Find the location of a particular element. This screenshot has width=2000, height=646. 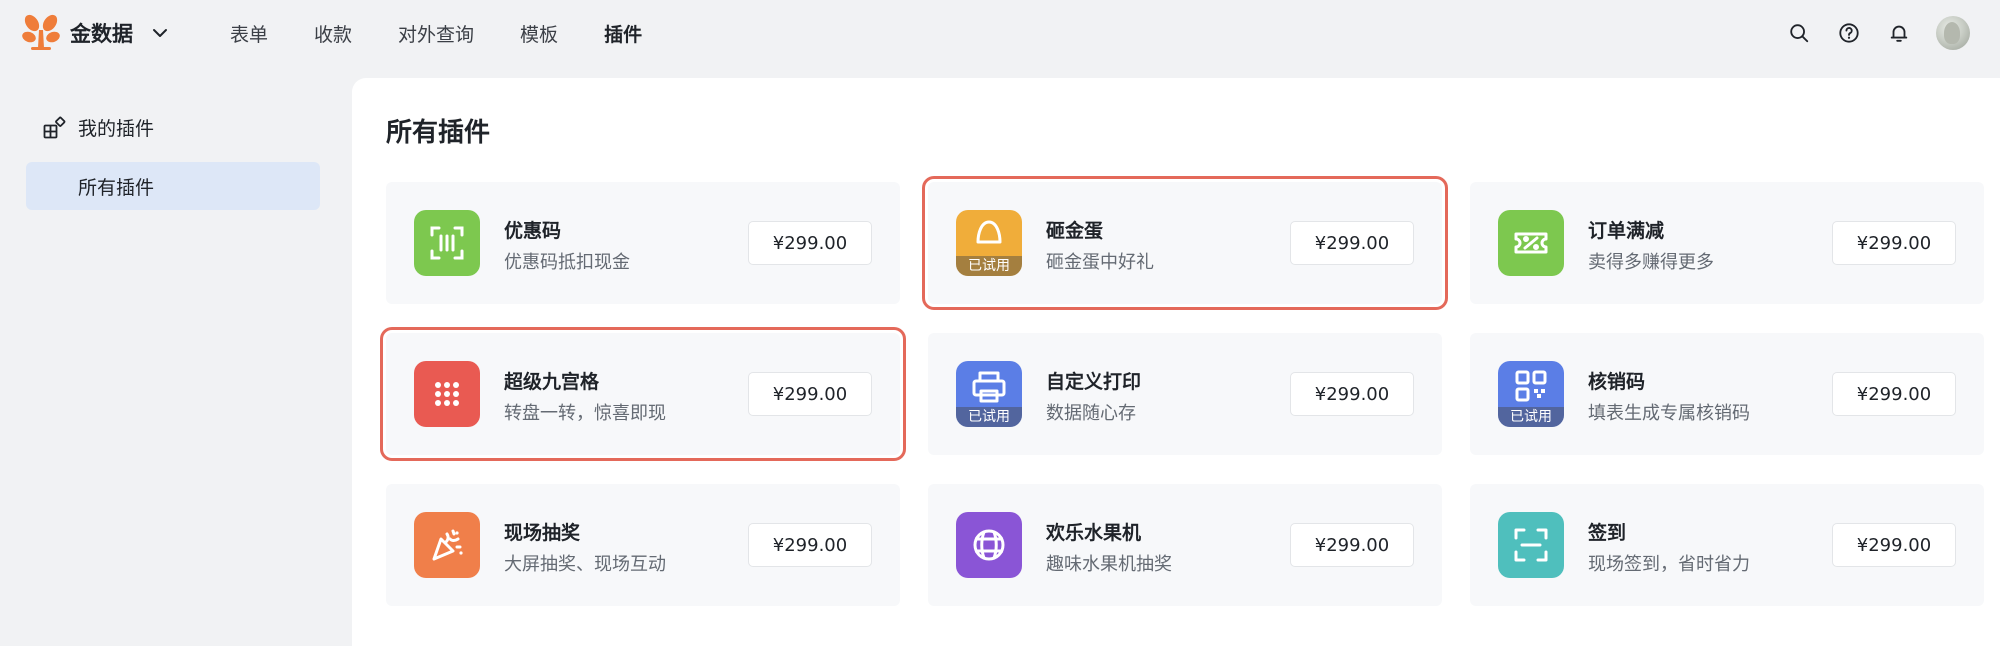

plugin-name: 核销码 is located at coordinates (1617, 382).